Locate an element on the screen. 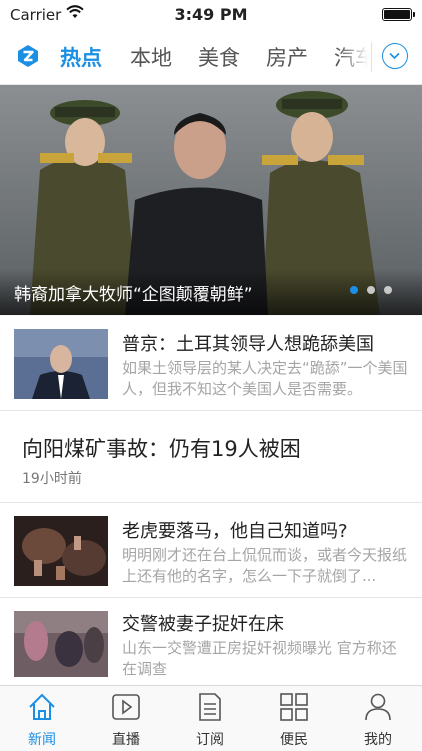 The image size is (422, 751). tab-services: 便民 is located at coordinates (294, 718).